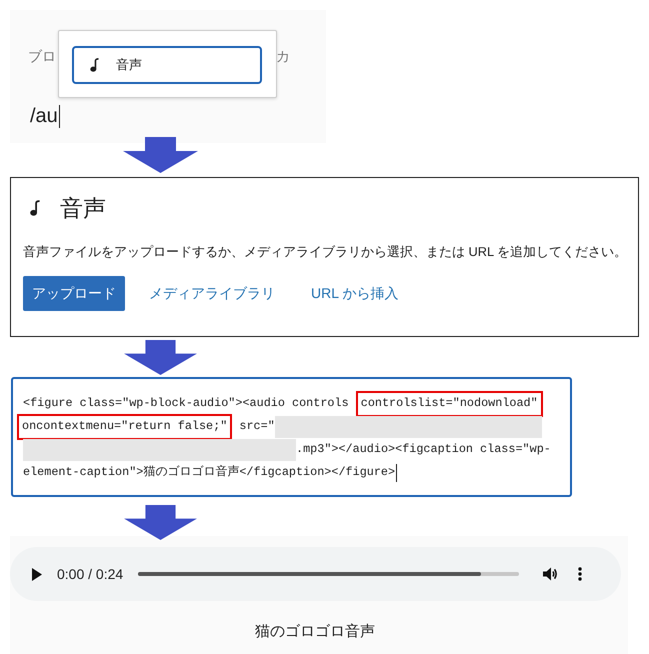 The image size is (649, 654). What do you see at coordinates (550, 574) in the screenshot?
I see `volume-icon` at bounding box center [550, 574].